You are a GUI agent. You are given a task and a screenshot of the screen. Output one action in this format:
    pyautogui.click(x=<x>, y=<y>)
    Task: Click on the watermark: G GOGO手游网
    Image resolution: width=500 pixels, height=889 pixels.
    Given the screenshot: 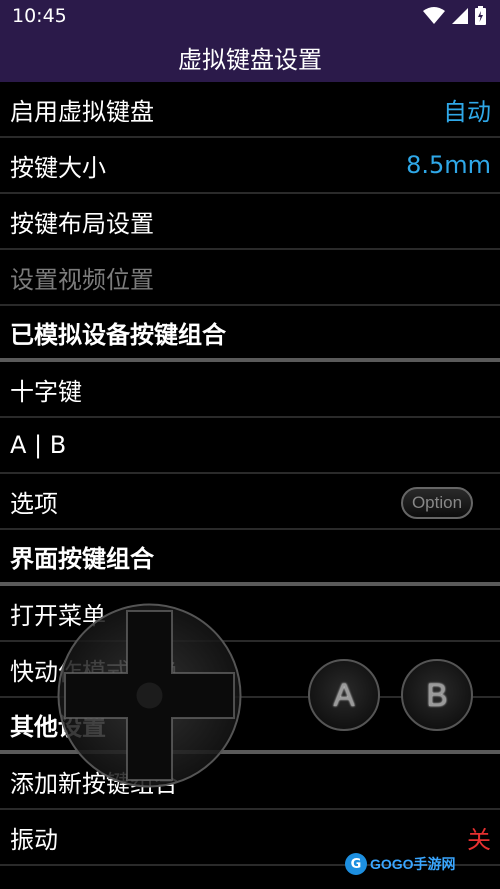 What is the action you would take?
    pyautogui.click(x=400, y=864)
    